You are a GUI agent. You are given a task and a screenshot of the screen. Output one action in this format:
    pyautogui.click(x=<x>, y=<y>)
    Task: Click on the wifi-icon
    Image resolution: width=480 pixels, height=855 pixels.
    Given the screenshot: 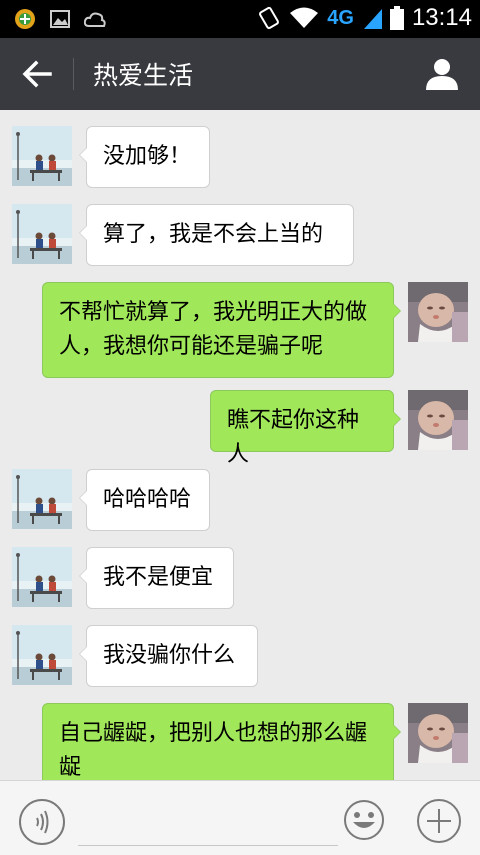 What is the action you would take?
    pyautogui.click(x=304, y=17)
    